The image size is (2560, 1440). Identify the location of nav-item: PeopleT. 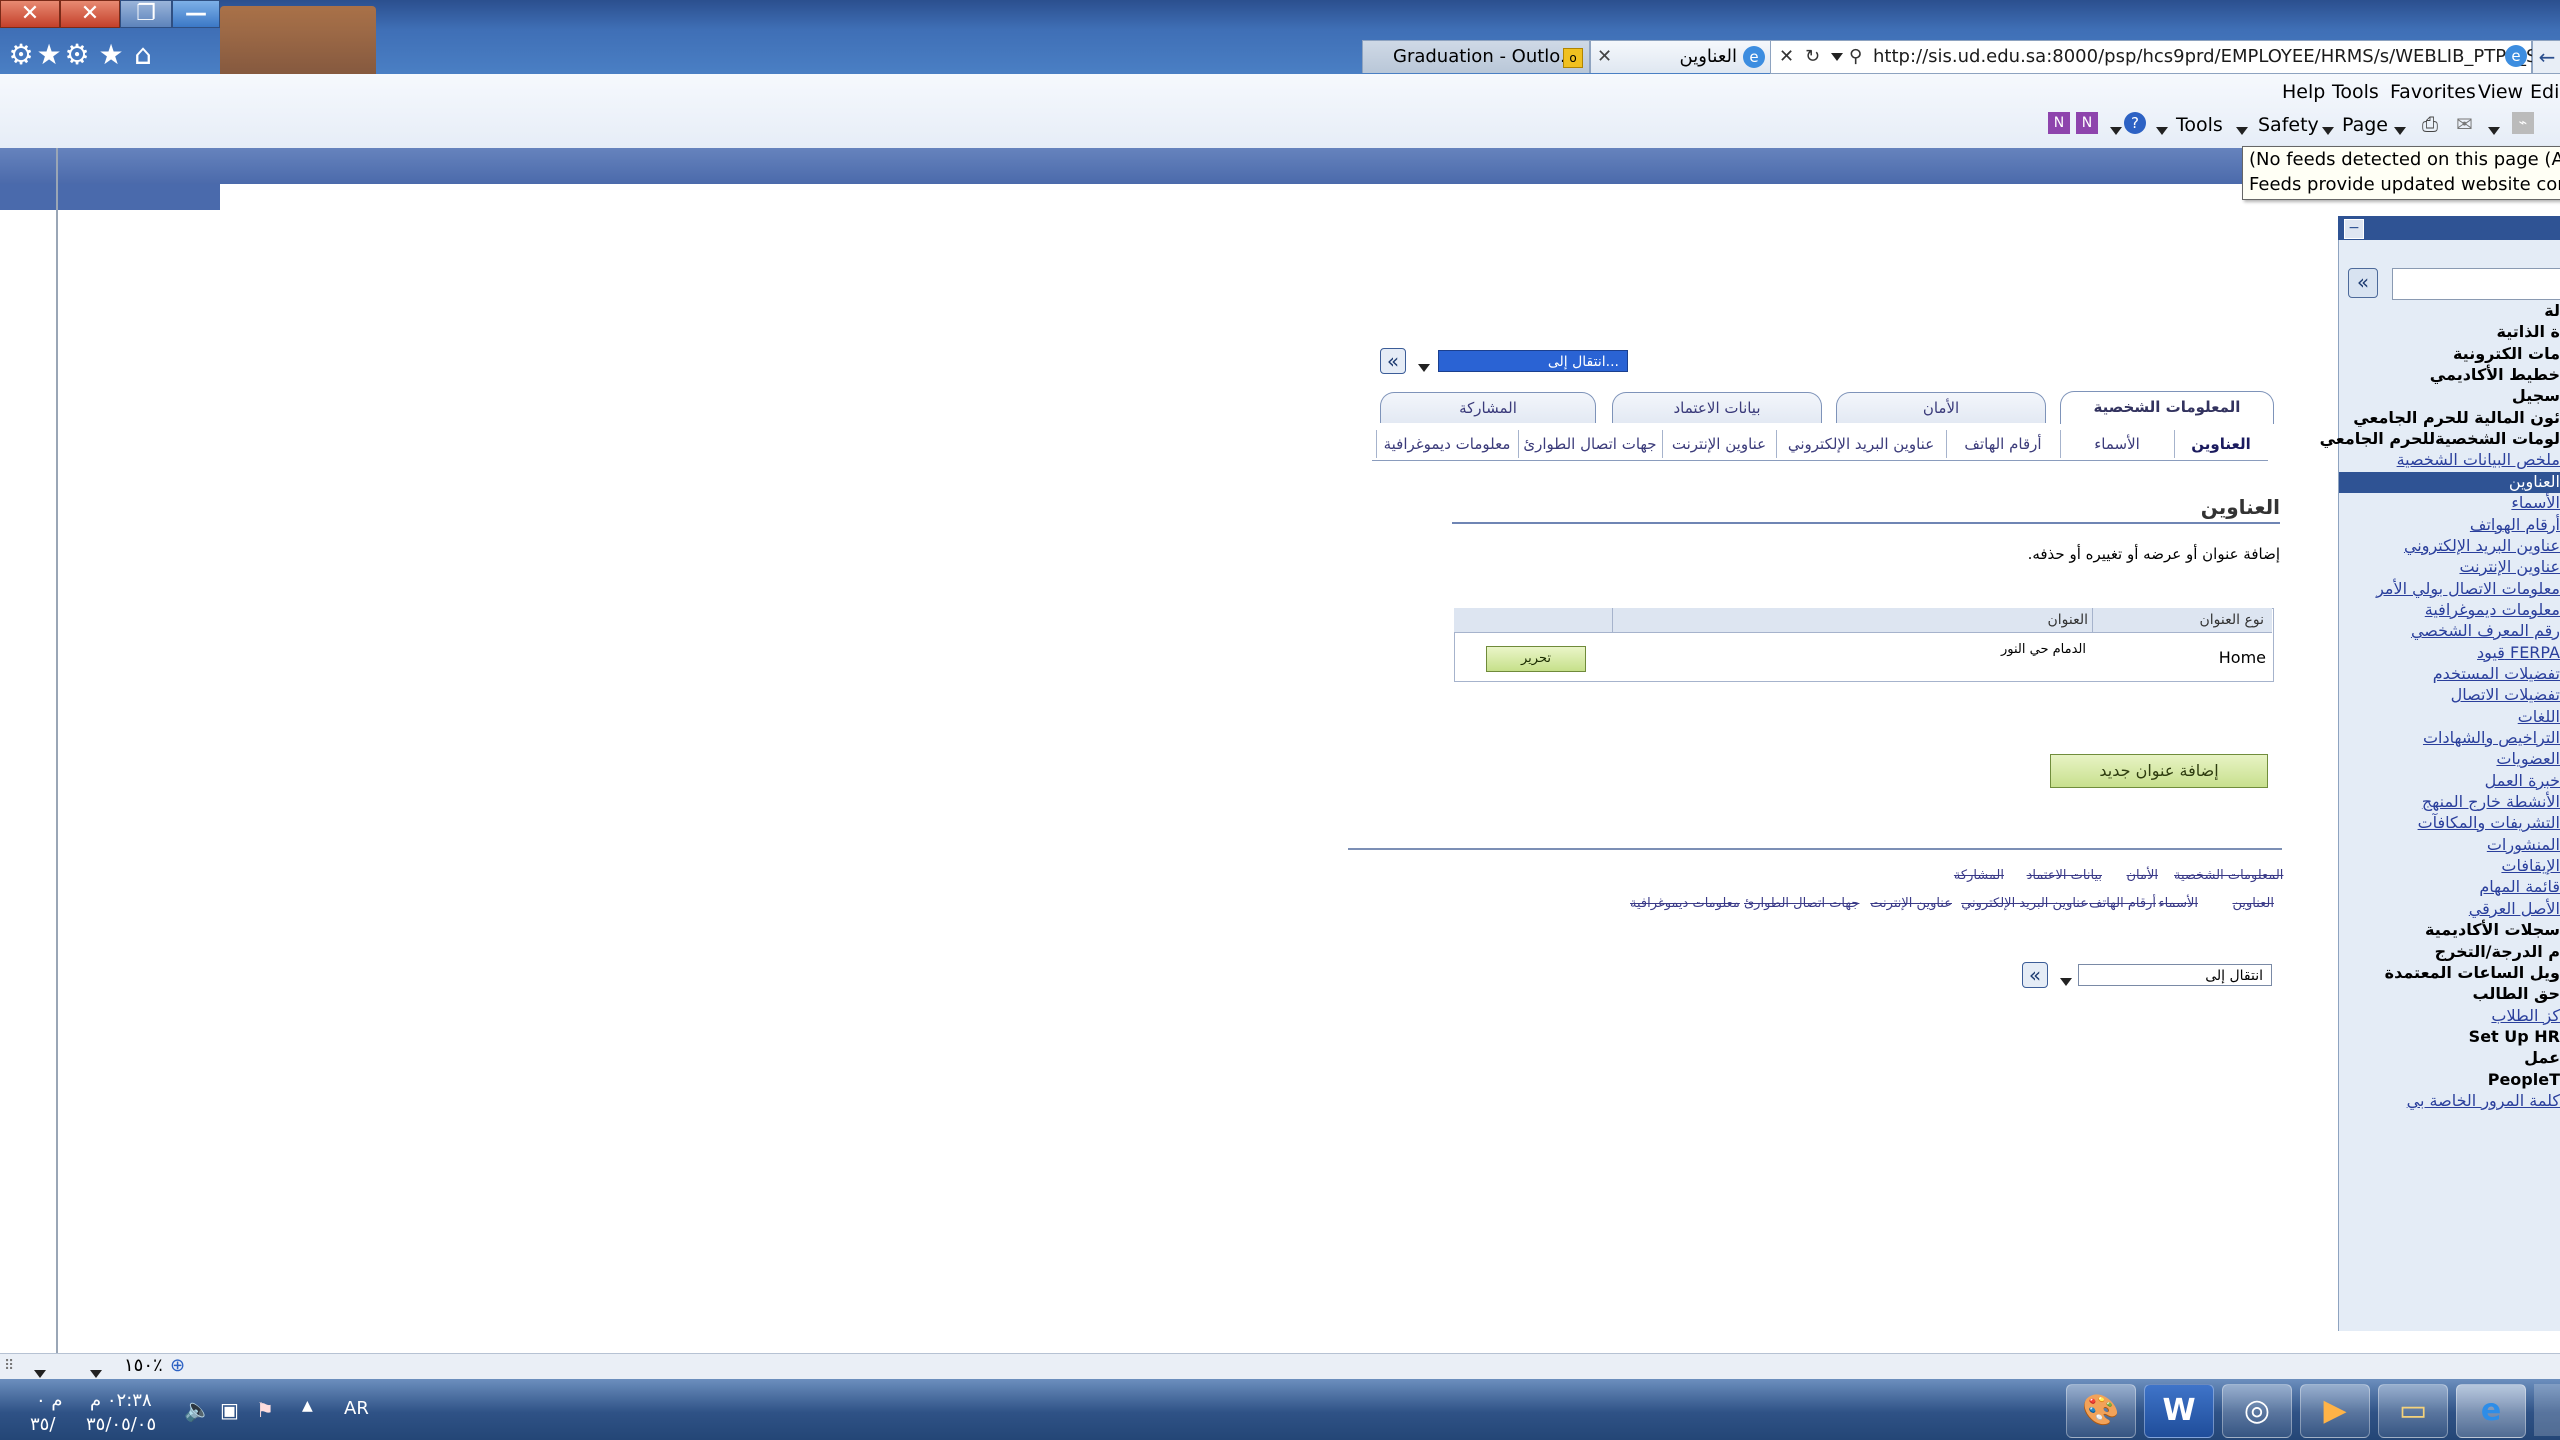
(2524, 1079).